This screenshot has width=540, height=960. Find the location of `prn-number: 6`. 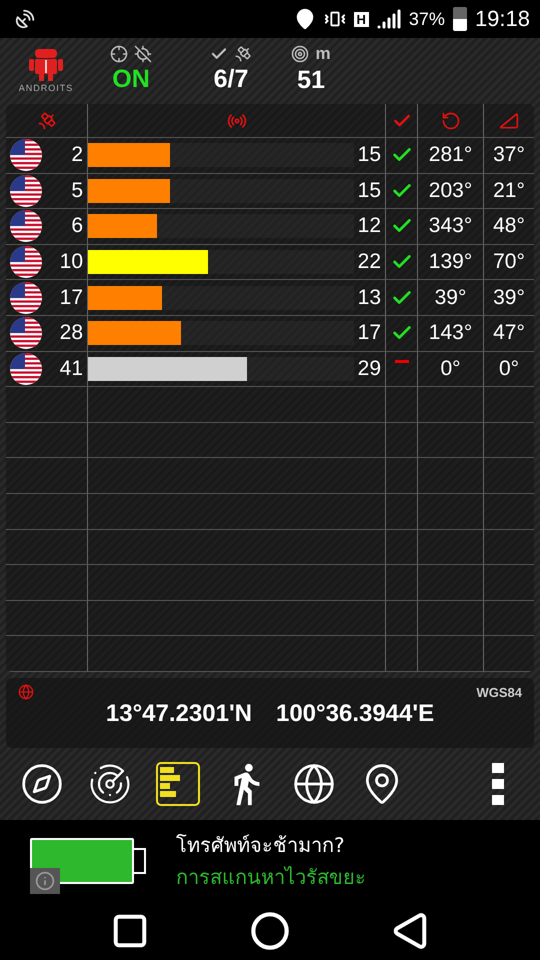

prn-number: 6 is located at coordinates (77, 226).